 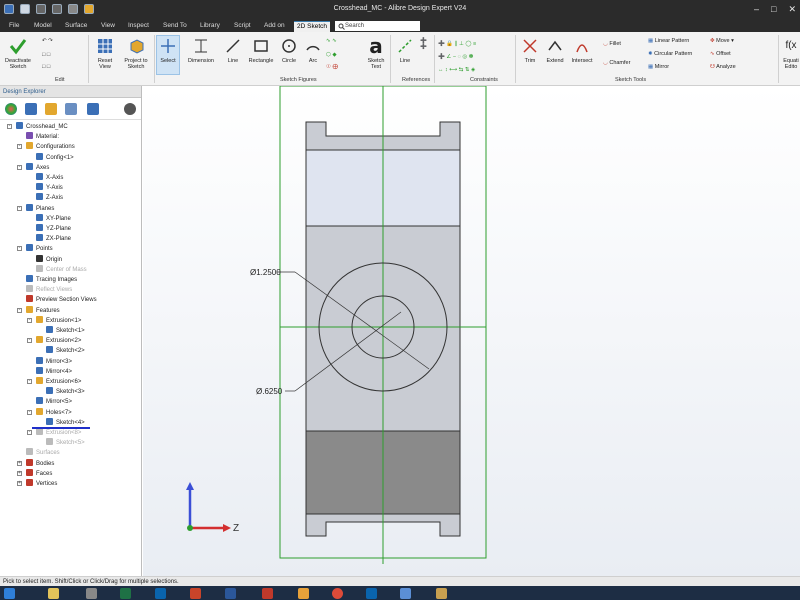 What do you see at coordinates (265, 272) in the screenshot?
I see `outer-diameter-dimension: Ø1.2500` at bounding box center [265, 272].